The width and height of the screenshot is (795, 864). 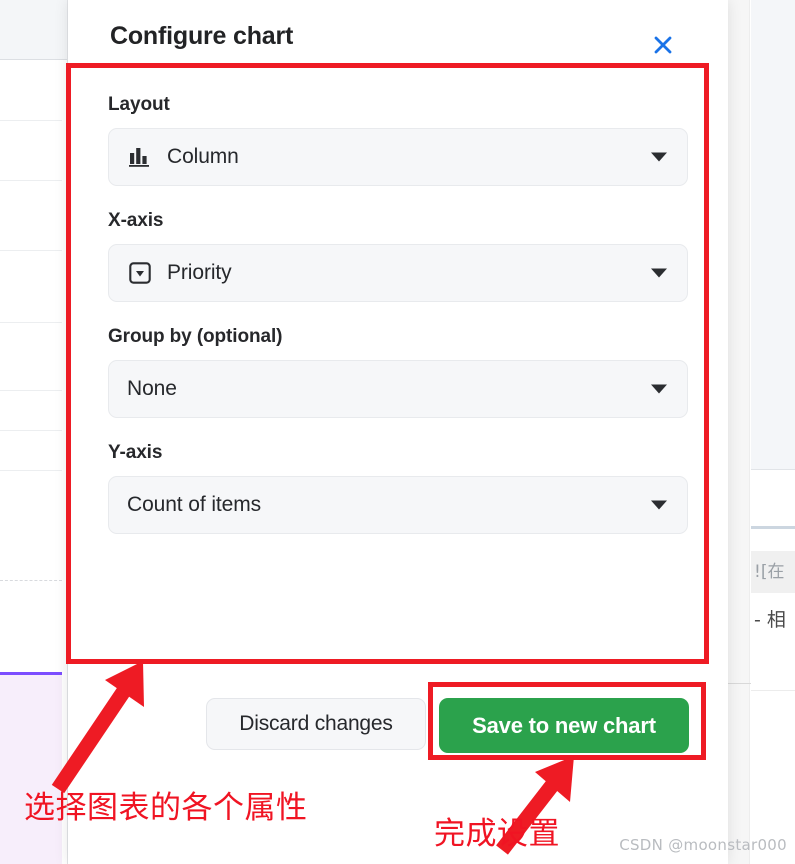 I want to click on document-rule, so click(x=773, y=527).